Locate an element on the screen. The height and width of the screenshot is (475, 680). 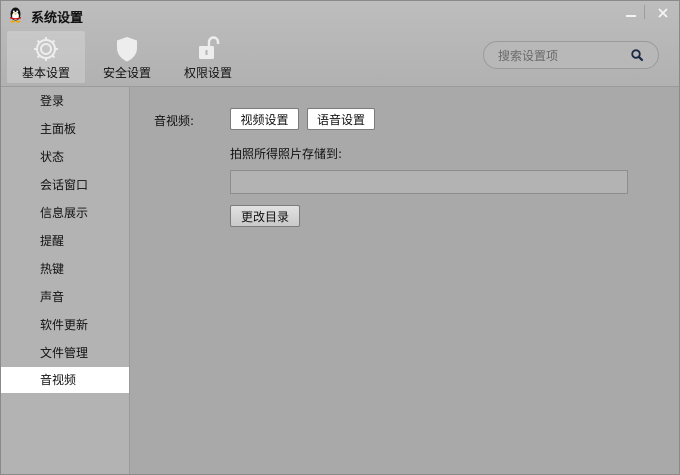
tab-security-settings-label: 安全设置 is located at coordinates (126, 73).